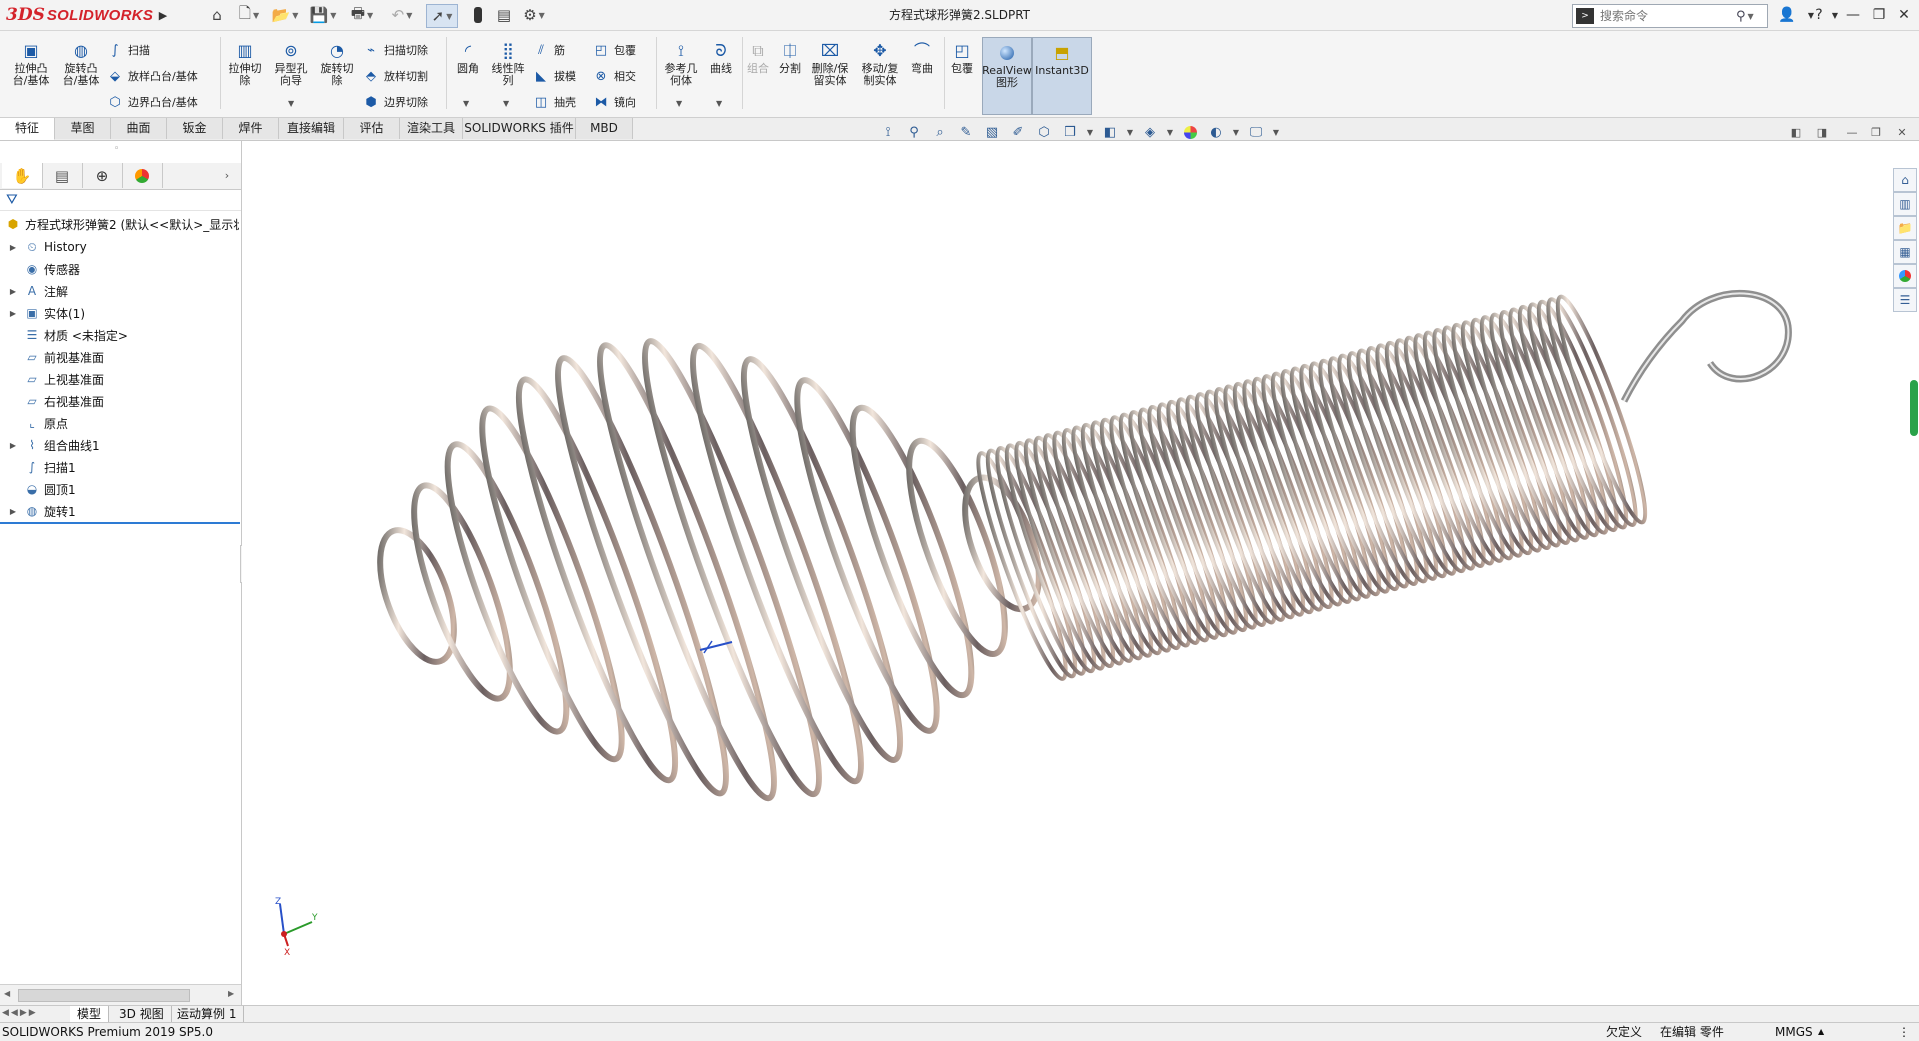 The height and width of the screenshot is (1041, 1919). What do you see at coordinates (1665, 16) in the screenshot?
I see `search-input` at bounding box center [1665, 16].